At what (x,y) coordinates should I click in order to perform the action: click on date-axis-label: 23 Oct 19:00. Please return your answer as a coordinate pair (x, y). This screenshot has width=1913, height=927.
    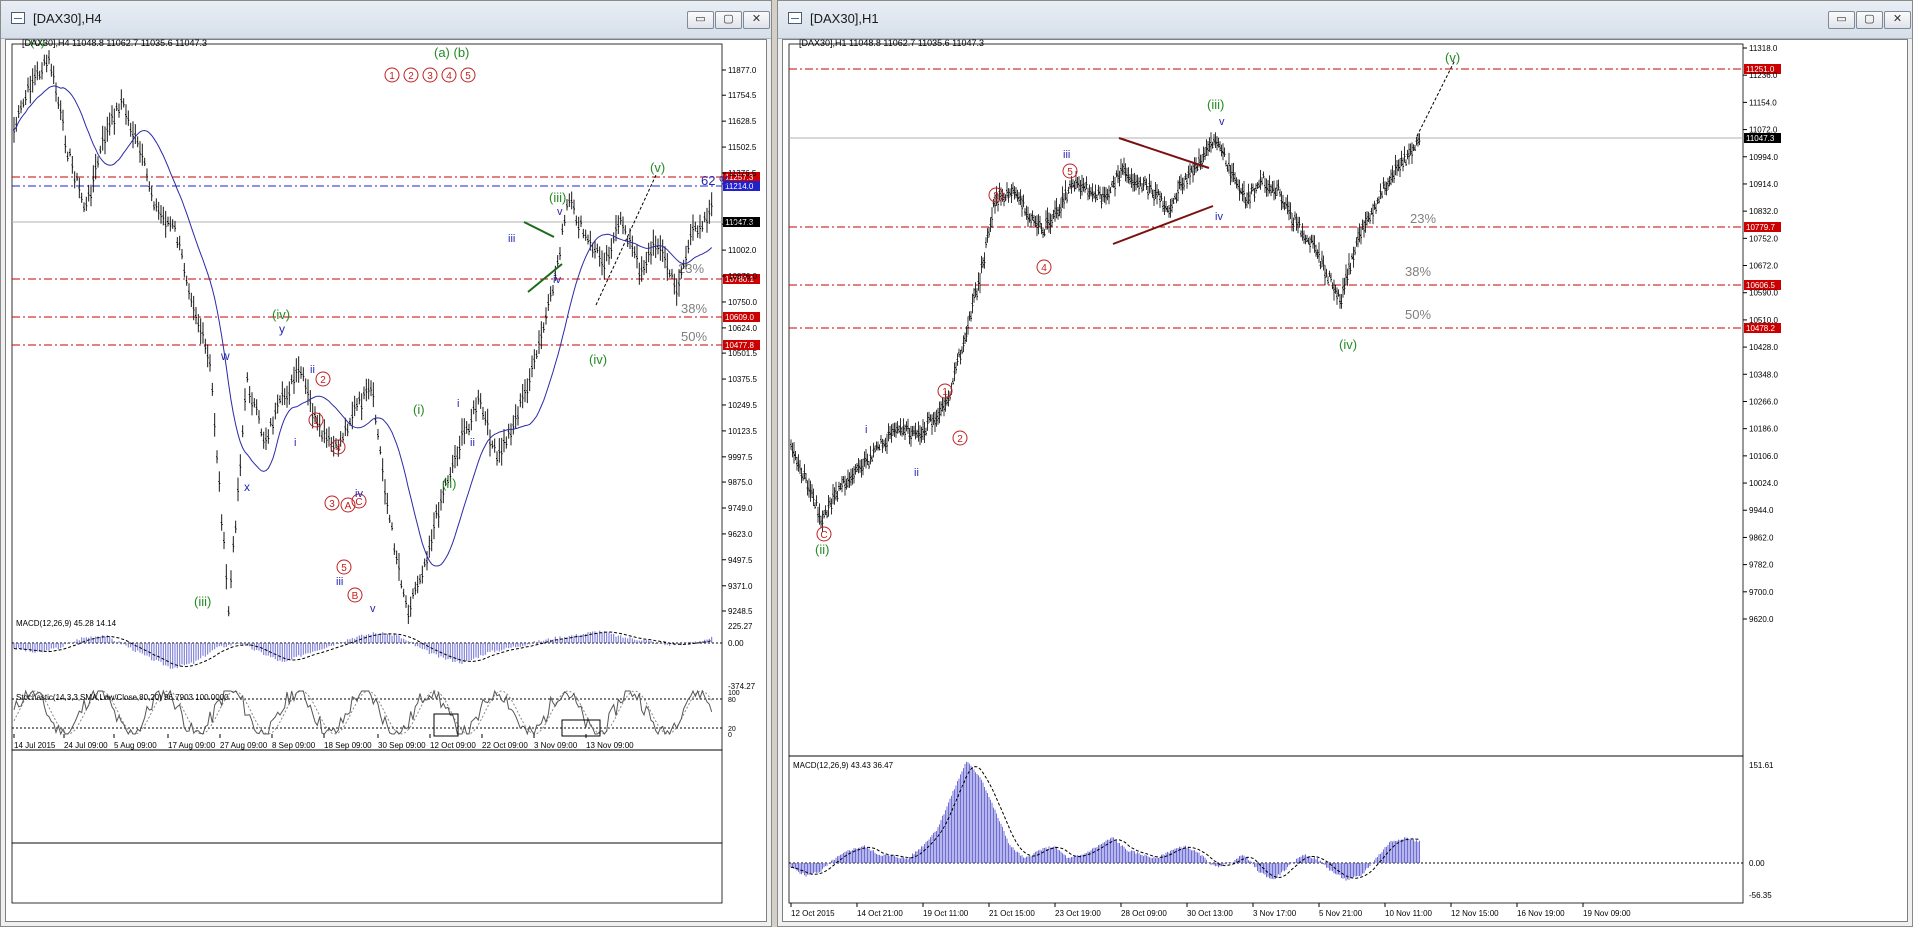
    Looking at the image, I should click on (1078, 913).